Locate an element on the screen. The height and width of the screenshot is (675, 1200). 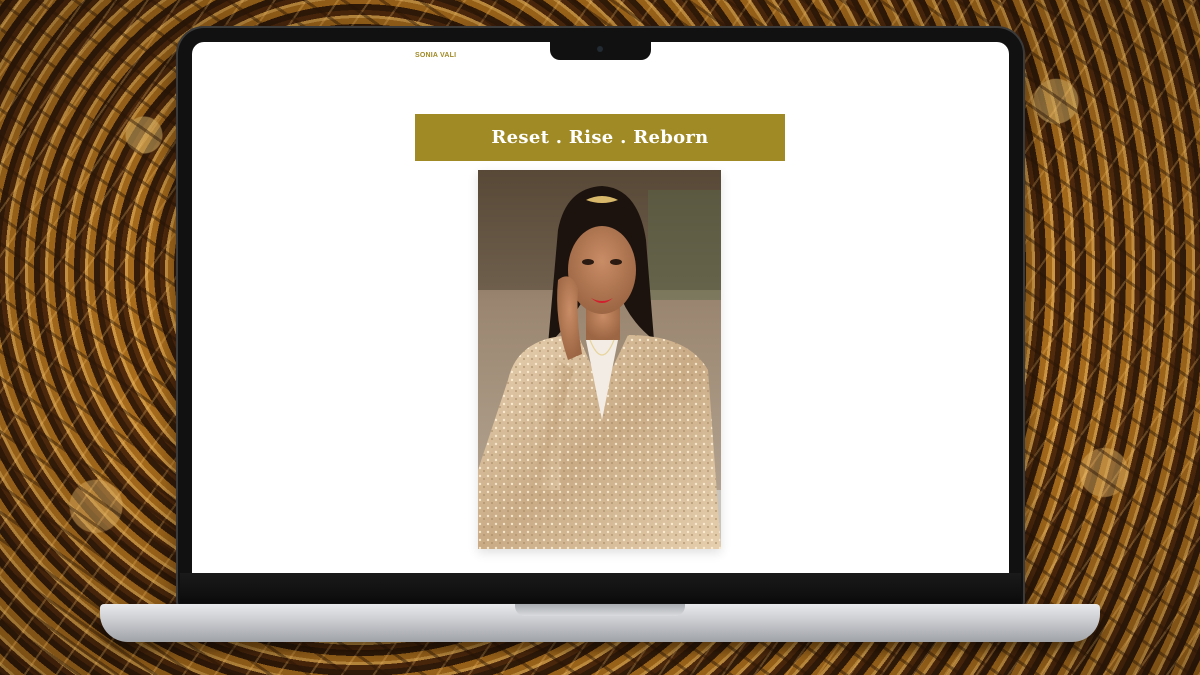
portrait-image is located at coordinates (599, 359).